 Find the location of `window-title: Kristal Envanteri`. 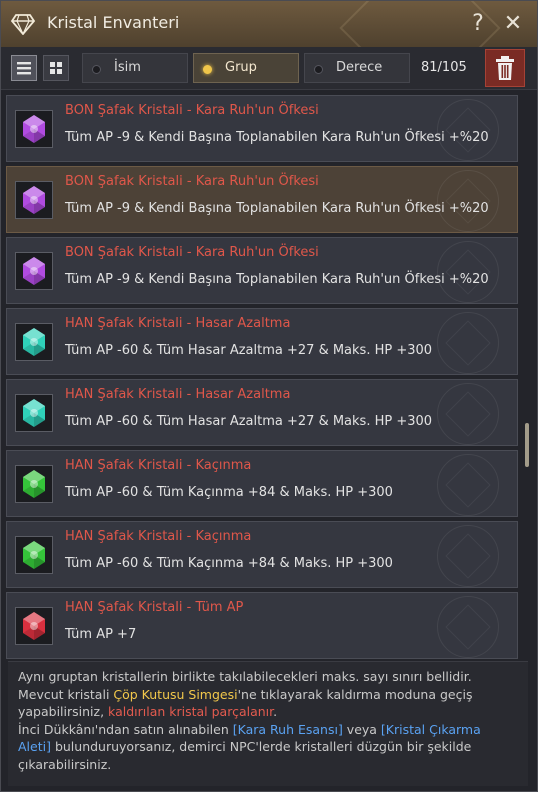

window-title: Kristal Envanteri is located at coordinates (113, 22).